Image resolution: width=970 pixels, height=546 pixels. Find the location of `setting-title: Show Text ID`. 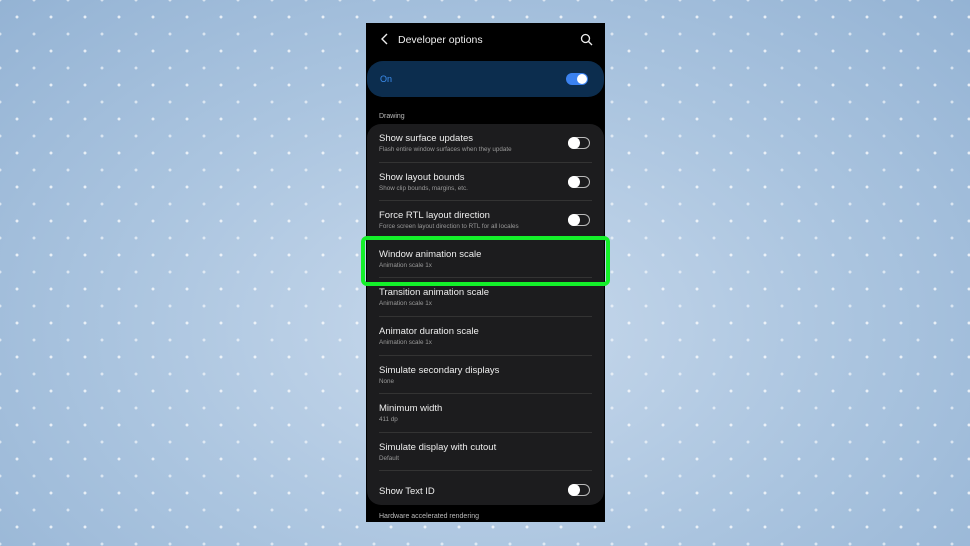

setting-title: Show Text ID is located at coordinates (407, 492).